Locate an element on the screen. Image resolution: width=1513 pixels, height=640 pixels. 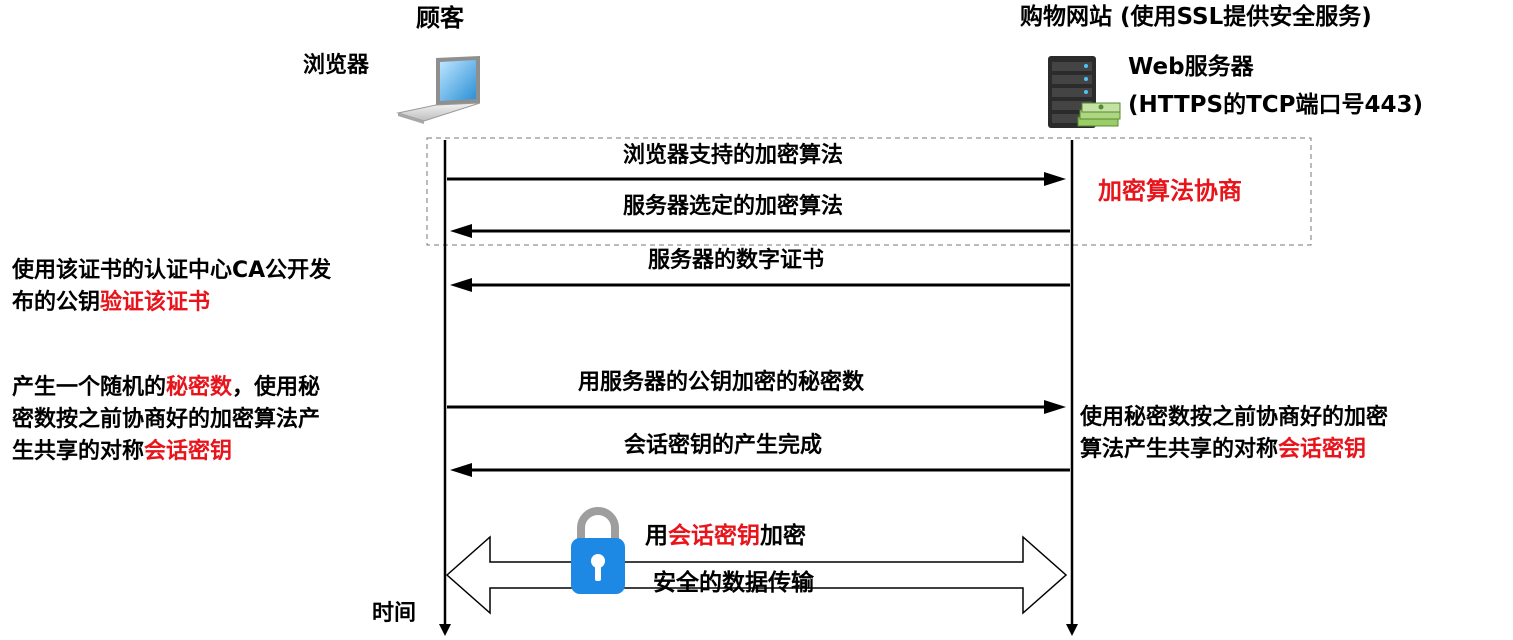
server-key-note-line2: 算法产生共享的对称会话密钥 is located at coordinates (1223, 449).